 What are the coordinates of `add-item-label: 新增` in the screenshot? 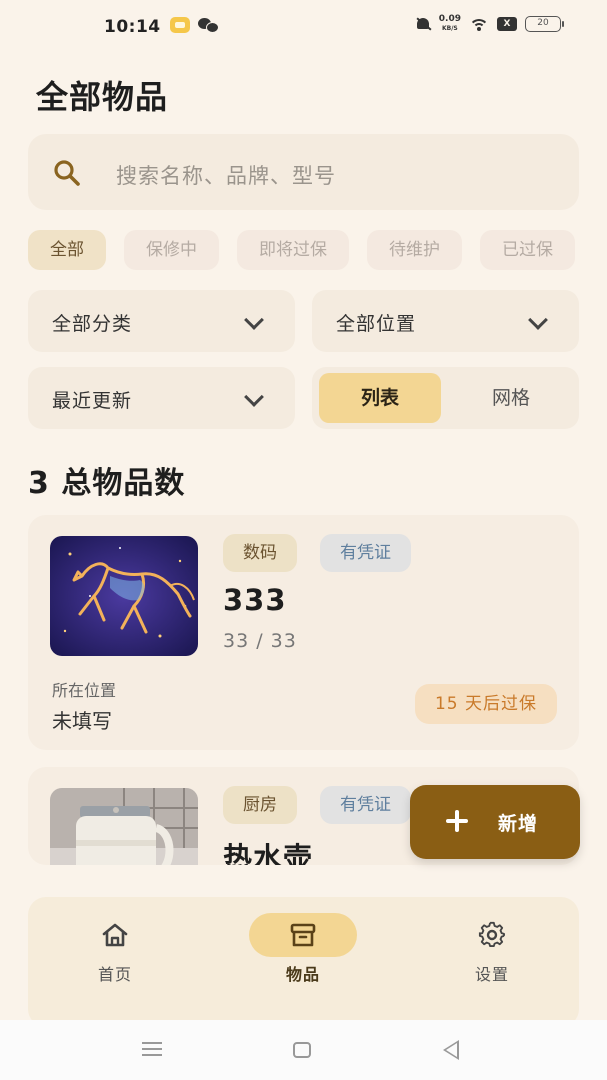 It's located at (518, 824).